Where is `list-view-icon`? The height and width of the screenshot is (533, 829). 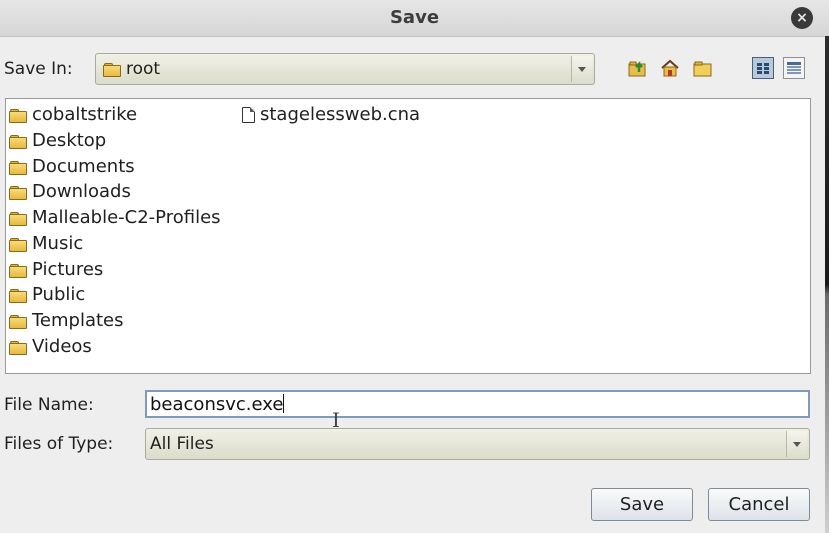
list-view-icon is located at coordinates (763, 68).